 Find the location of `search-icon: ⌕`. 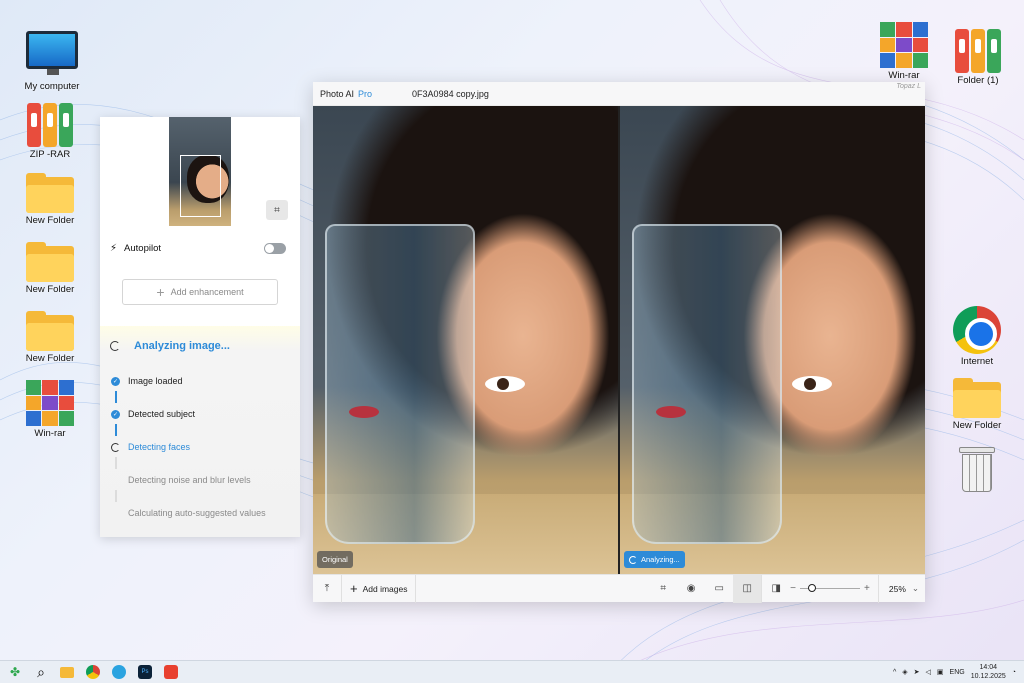

search-icon: ⌕ is located at coordinates (41, 672).